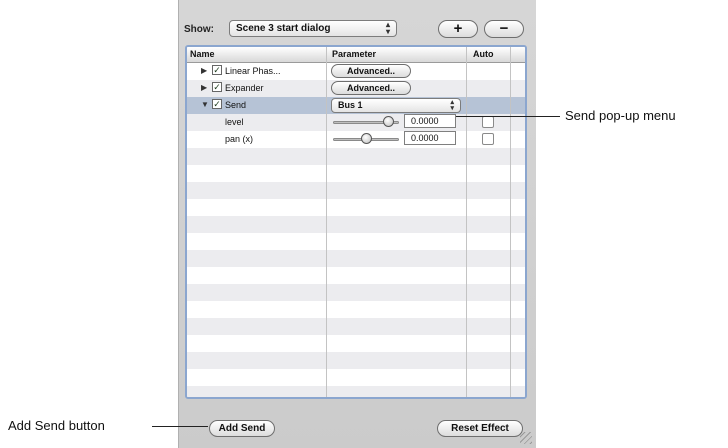 The image size is (728, 448). I want to click on send-popup-callout-line, so click(508, 116).